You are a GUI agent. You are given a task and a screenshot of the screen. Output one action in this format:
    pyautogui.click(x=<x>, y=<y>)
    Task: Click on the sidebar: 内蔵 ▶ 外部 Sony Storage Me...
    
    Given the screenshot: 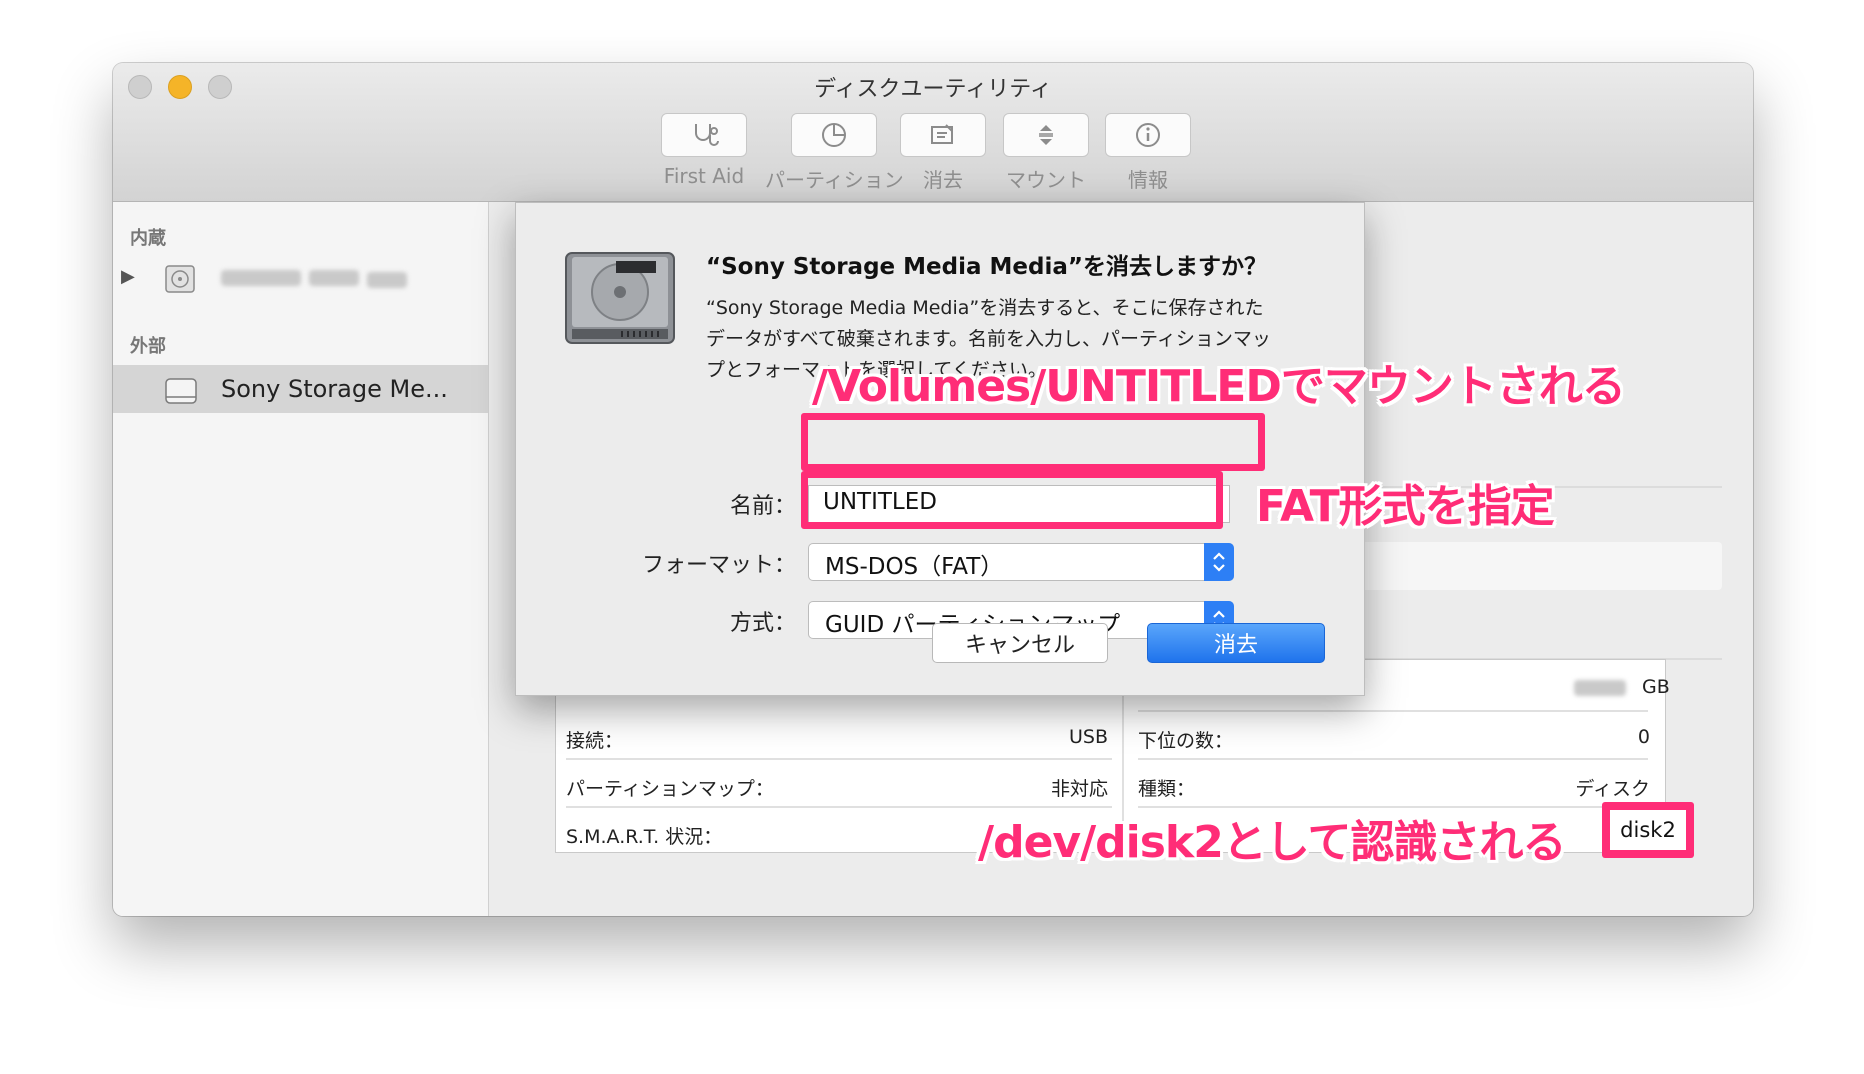 What is the action you would take?
    pyautogui.click(x=301, y=559)
    